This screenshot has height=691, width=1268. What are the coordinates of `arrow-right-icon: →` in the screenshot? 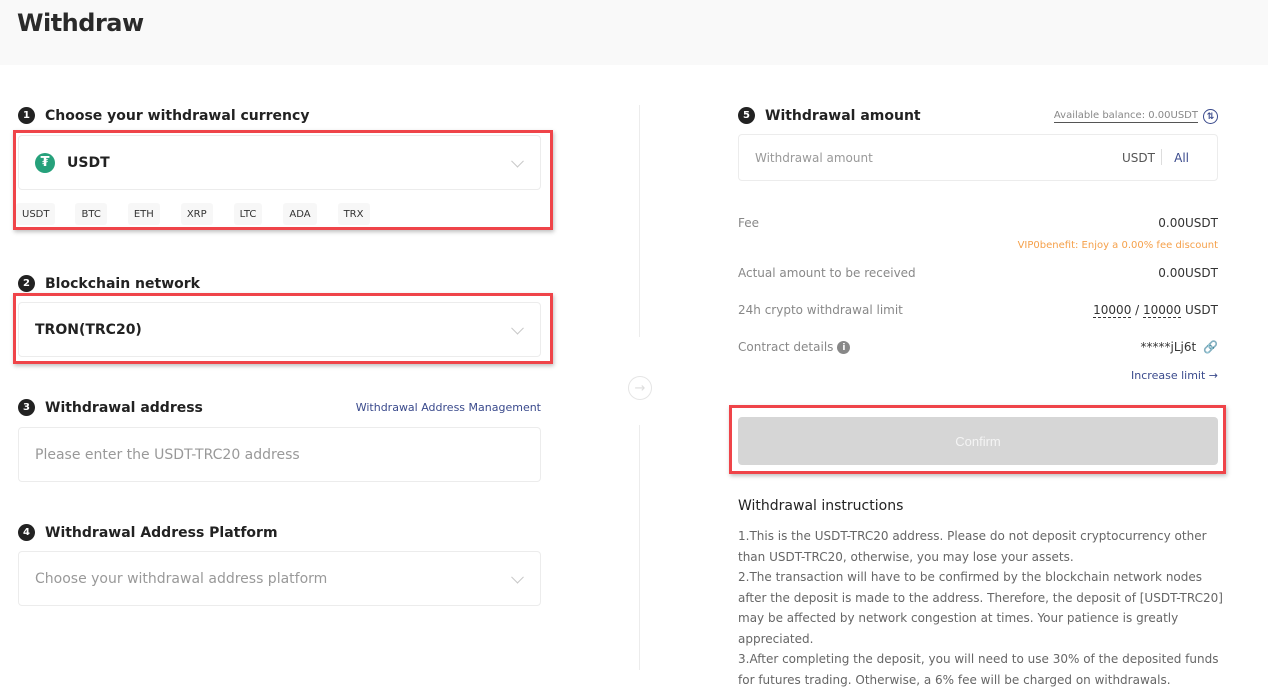 It's located at (640, 388).